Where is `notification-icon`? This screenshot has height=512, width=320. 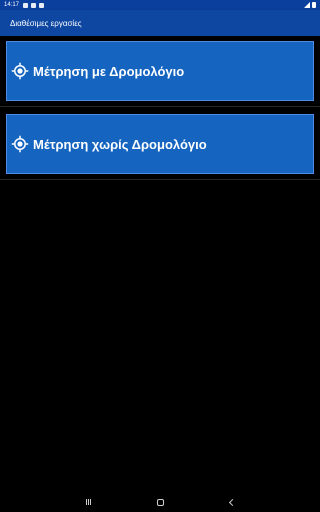
notification-icon is located at coordinates (26, 5).